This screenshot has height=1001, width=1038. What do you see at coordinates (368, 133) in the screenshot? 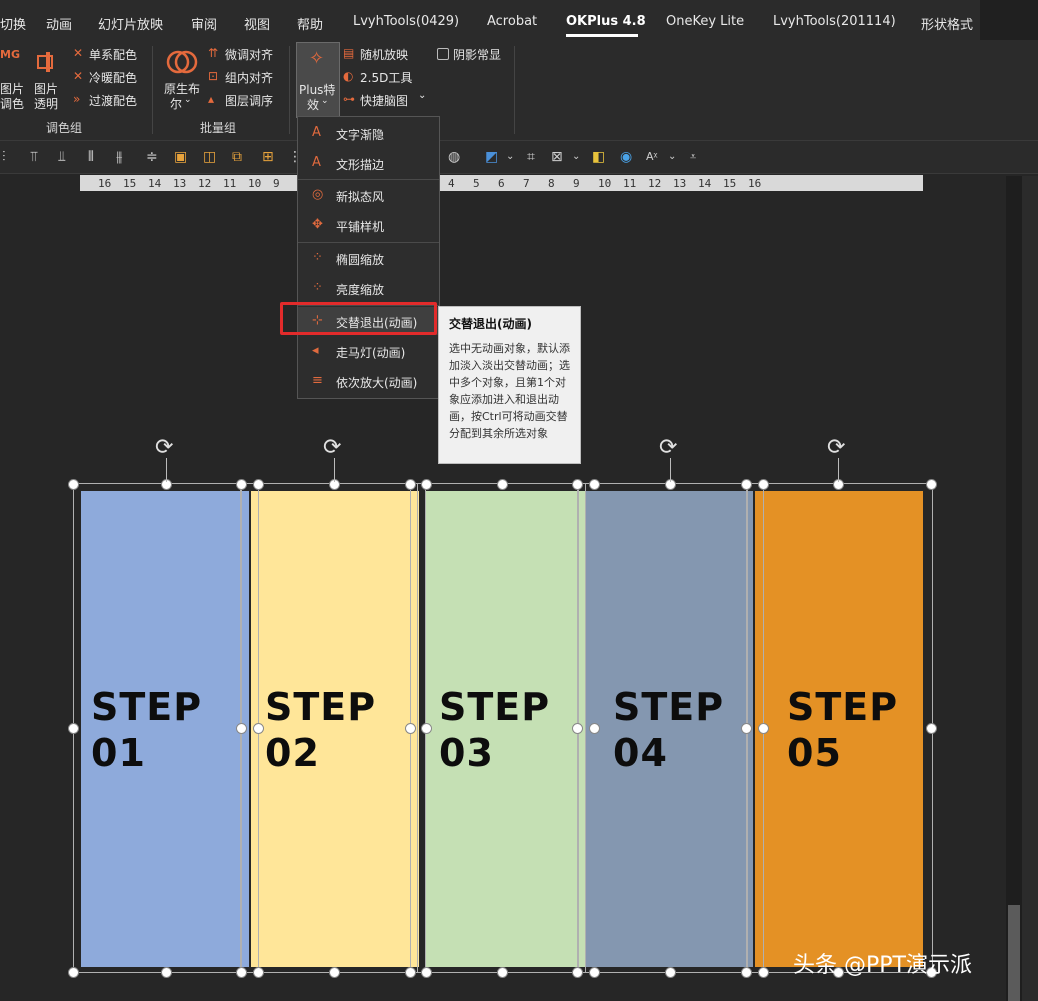
I see `menu-item-1: A 文字渐隐` at bounding box center [368, 133].